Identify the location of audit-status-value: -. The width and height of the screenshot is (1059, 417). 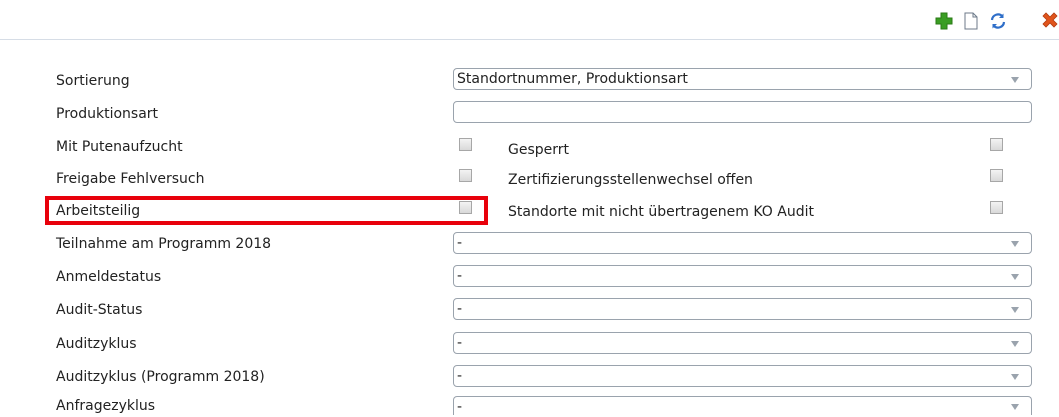
(460, 309).